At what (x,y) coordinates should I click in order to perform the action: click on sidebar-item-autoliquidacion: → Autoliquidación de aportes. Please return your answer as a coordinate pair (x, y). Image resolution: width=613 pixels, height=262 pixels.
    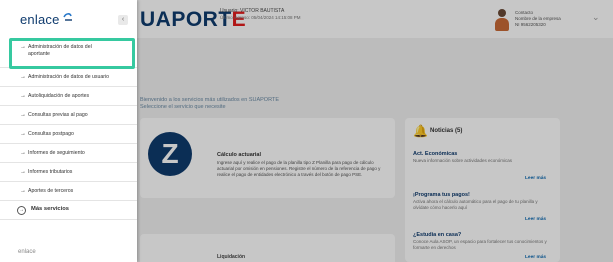
    Looking at the image, I should click on (68, 96).